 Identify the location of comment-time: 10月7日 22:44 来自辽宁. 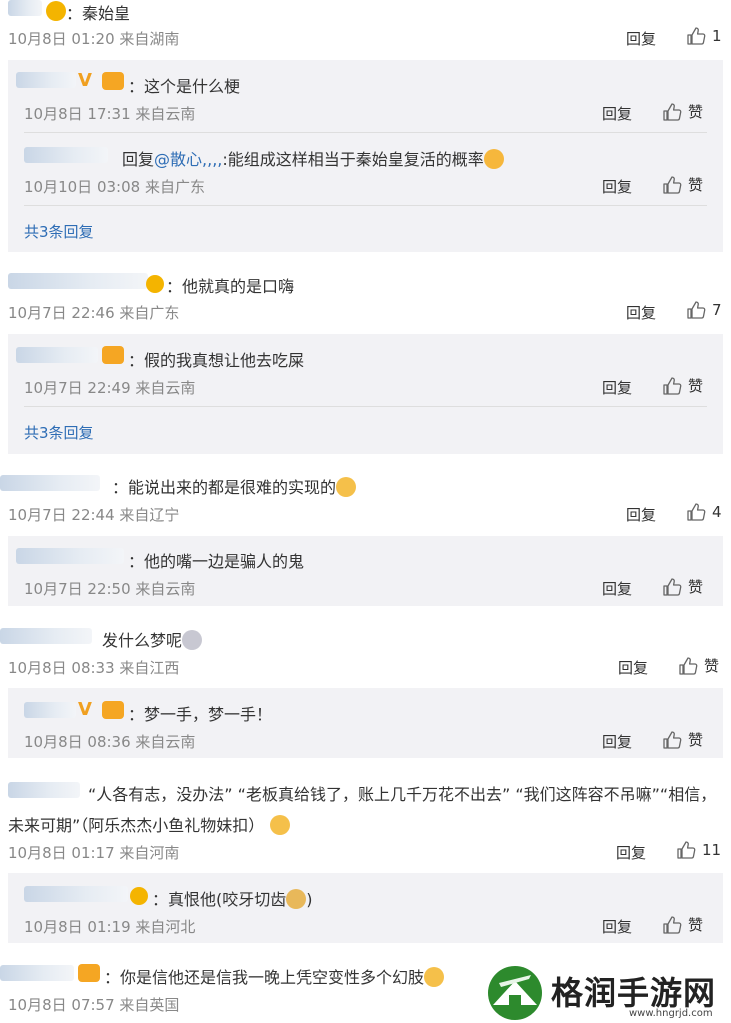
(94, 515).